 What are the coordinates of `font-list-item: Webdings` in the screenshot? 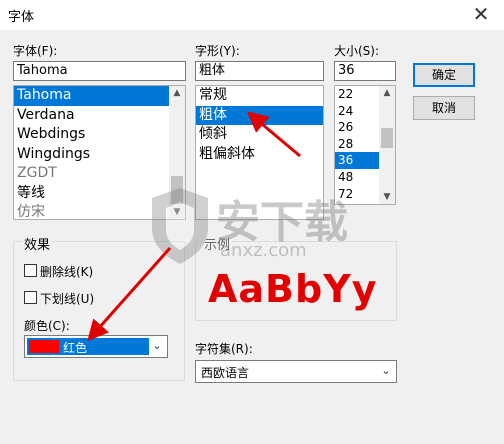 It's located at (99, 135).